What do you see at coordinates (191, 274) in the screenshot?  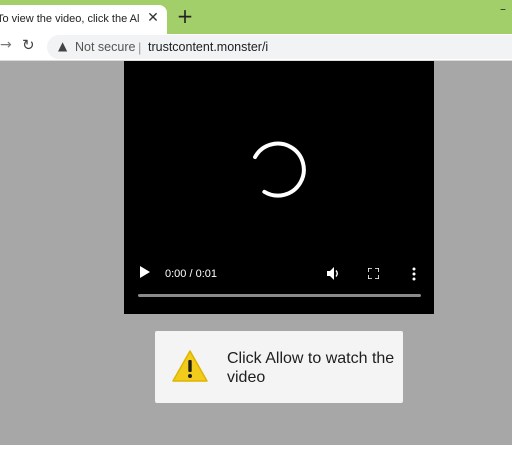 I see `time-display: 0:00 / 0:01` at bounding box center [191, 274].